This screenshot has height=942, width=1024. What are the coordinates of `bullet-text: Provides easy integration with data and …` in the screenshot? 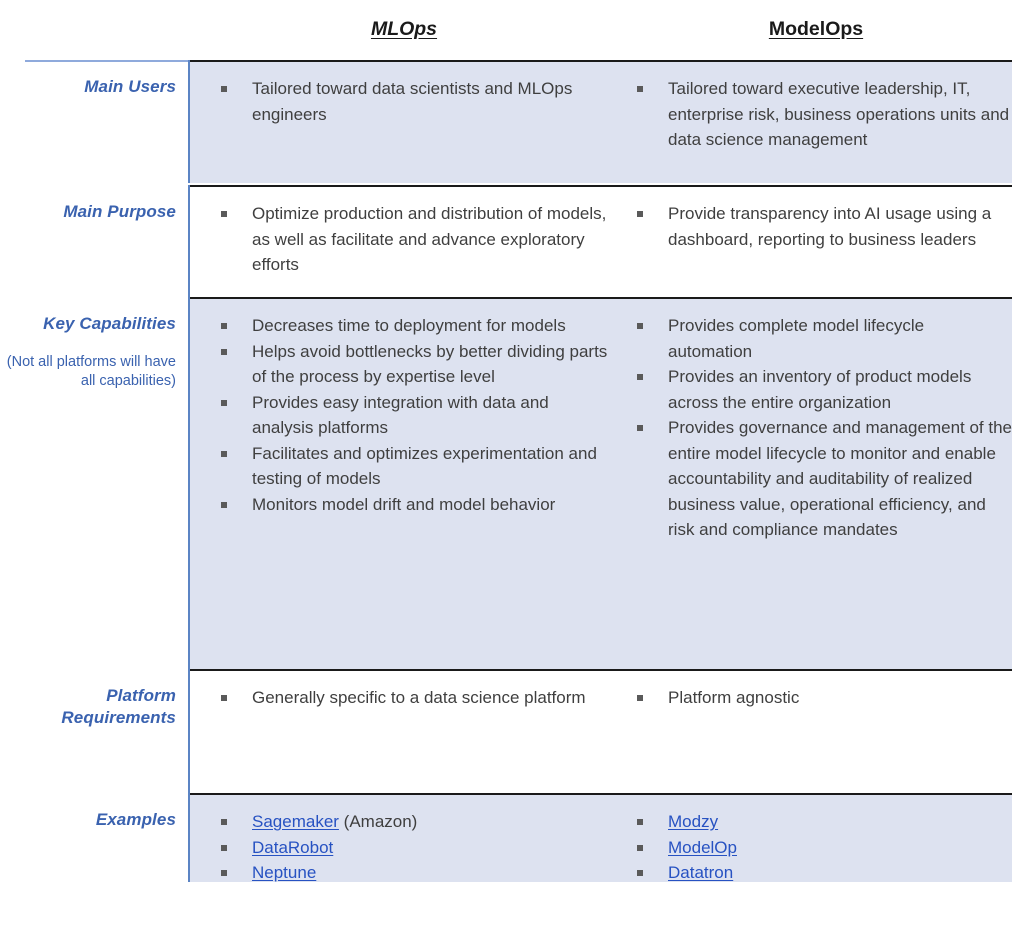 It's located at (400, 415).